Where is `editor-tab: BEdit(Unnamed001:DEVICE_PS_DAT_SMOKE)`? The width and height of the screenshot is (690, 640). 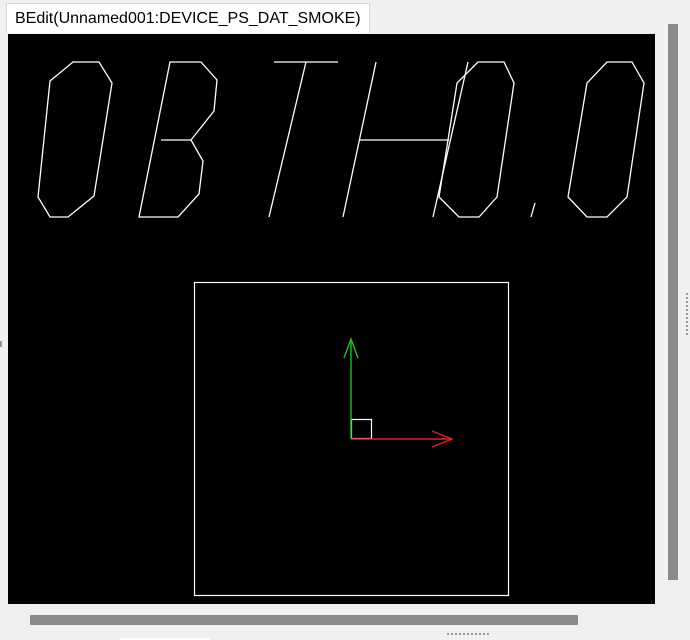 editor-tab: BEdit(Unnamed001:DEVICE_PS_DAT_SMOKE) is located at coordinates (188, 18).